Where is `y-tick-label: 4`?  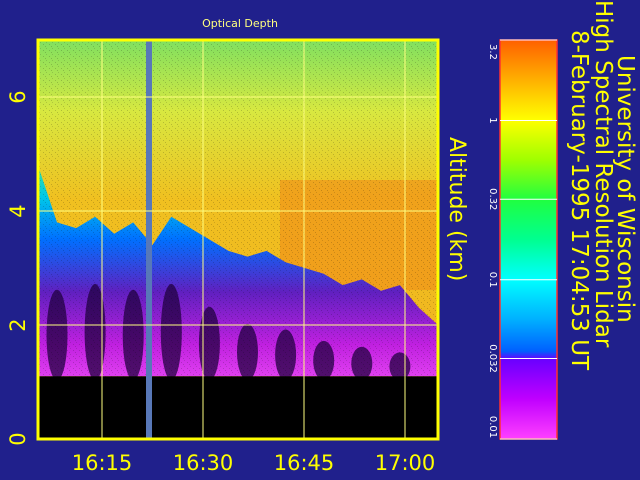 y-tick-label: 4 is located at coordinates (18, 210).